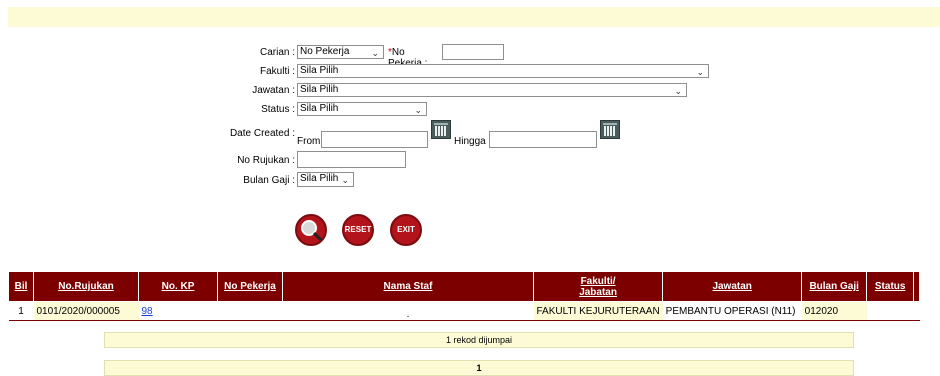  Describe the element at coordinates (319, 70) in the screenshot. I see `fakulti-select-value: Sila Pilih` at that location.